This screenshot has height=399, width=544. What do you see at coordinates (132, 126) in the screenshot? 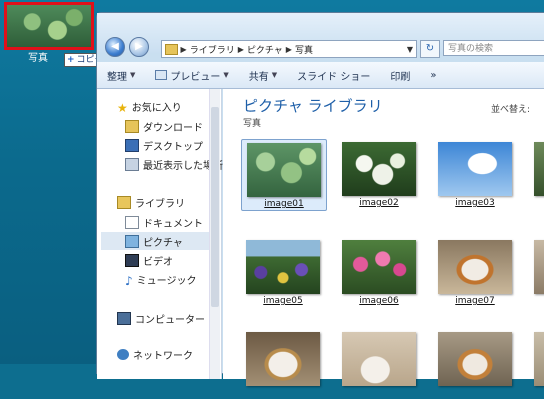
I see `download-icon` at bounding box center [132, 126].